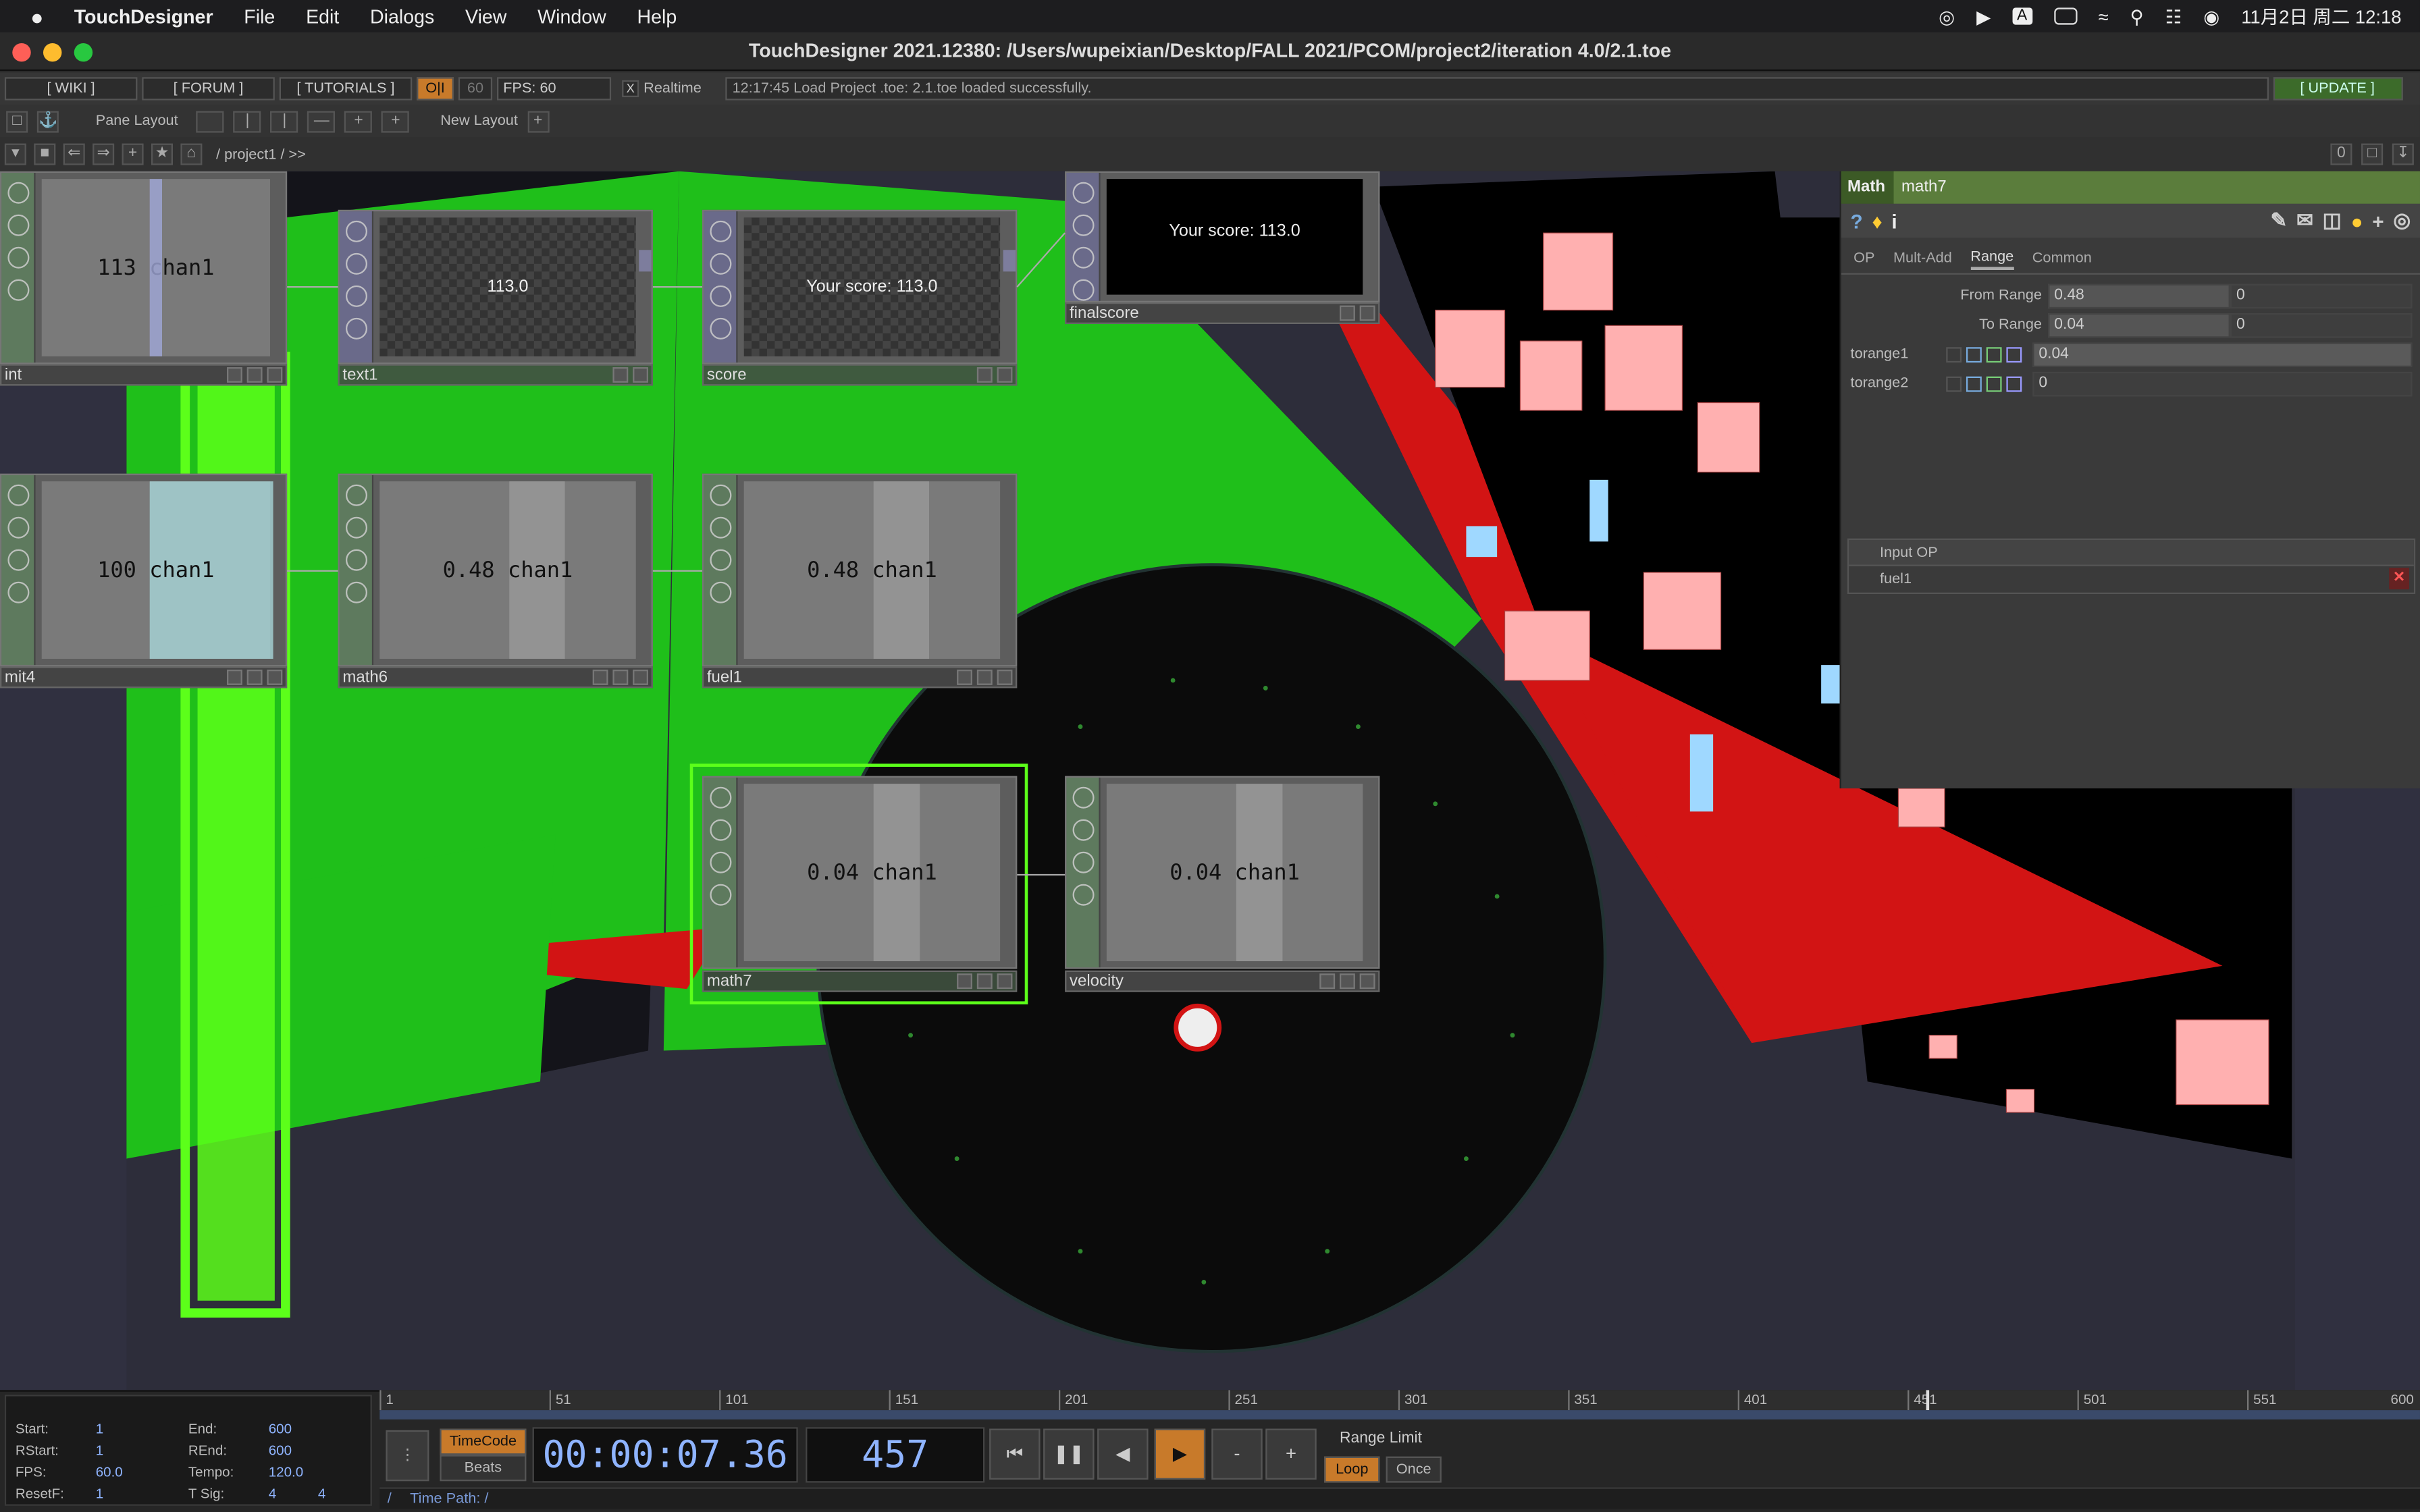 Image resolution: width=2420 pixels, height=1512 pixels. I want to click on play-status-icon: ▶, so click(1983, 16).